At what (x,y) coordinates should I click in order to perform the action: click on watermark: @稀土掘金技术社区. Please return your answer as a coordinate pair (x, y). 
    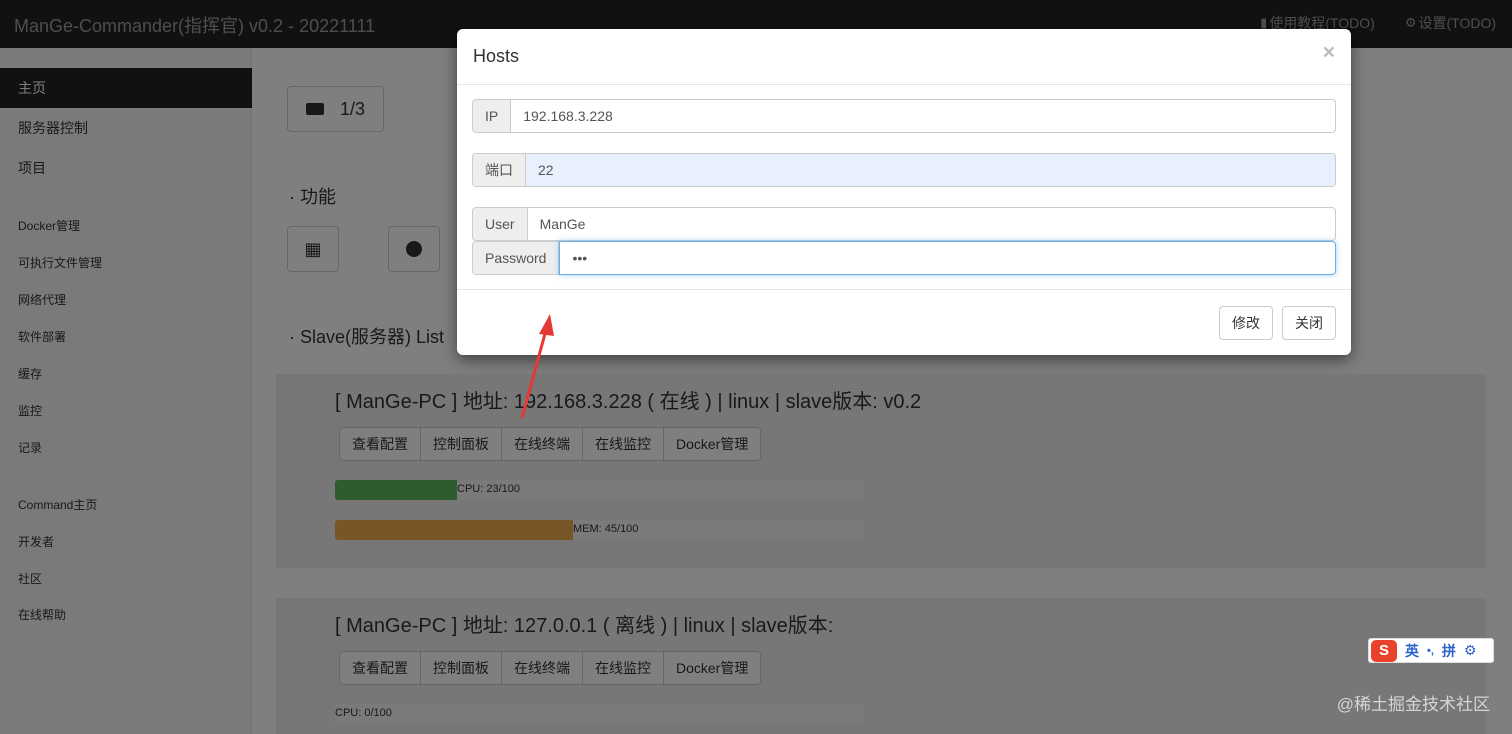
    Looking at the image, I should click on (1413, 704).